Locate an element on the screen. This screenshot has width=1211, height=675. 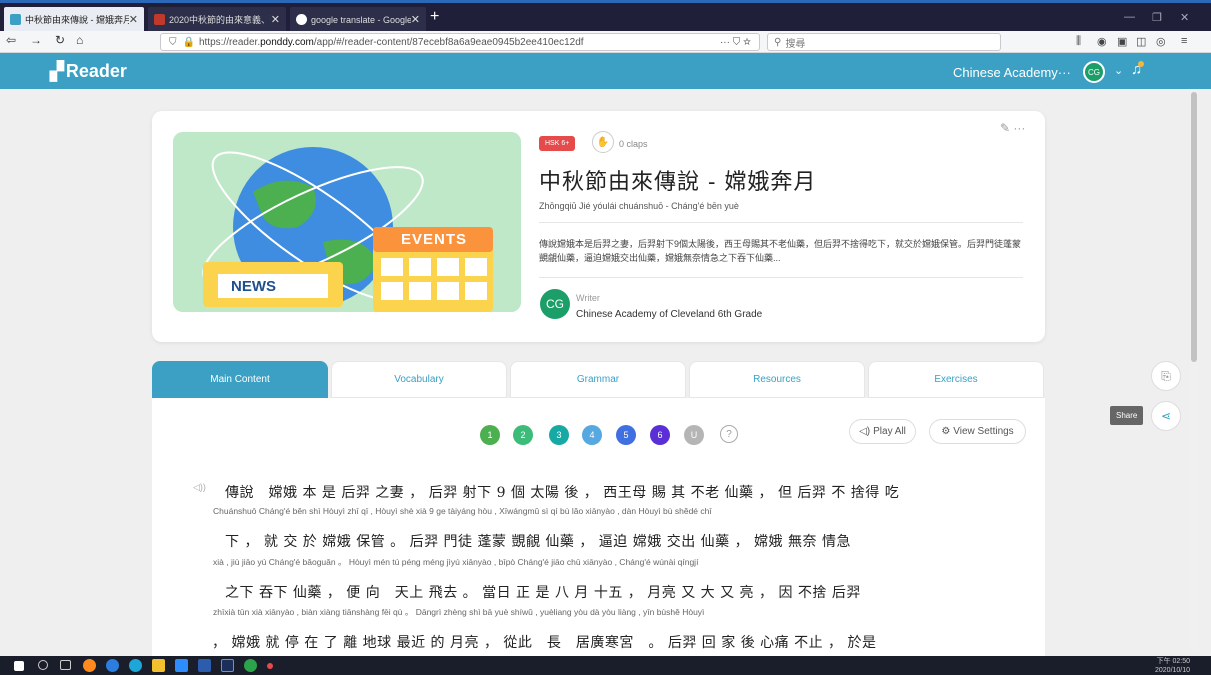
hsk-level-badge: HSK 6+ is located at coordinates (557, 143).